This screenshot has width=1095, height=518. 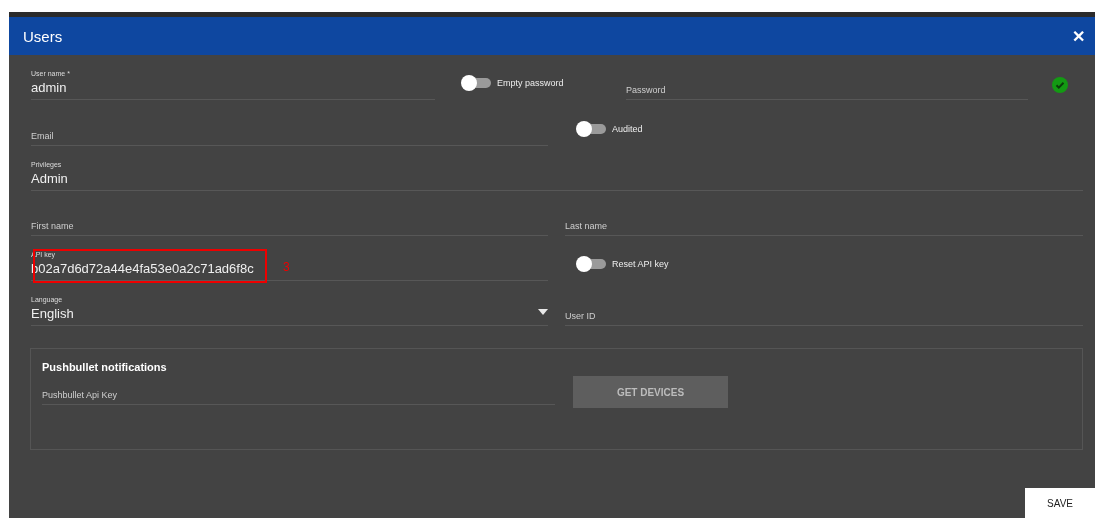 What do you see at coordinates (1078, 36) in the screenshot?
I see `close-button: ✕` at bounding box center [1078, 36].